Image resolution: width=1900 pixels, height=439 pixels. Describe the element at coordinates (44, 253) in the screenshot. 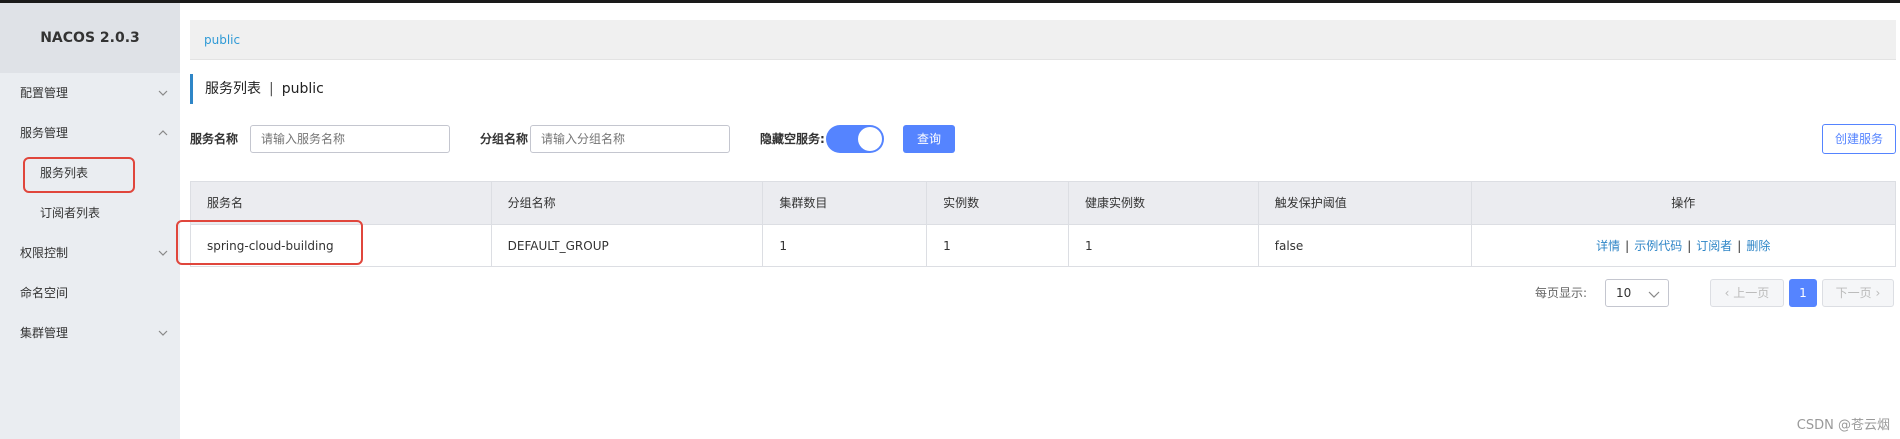

I see `sidebar-item-label: 权限控制` at that location.